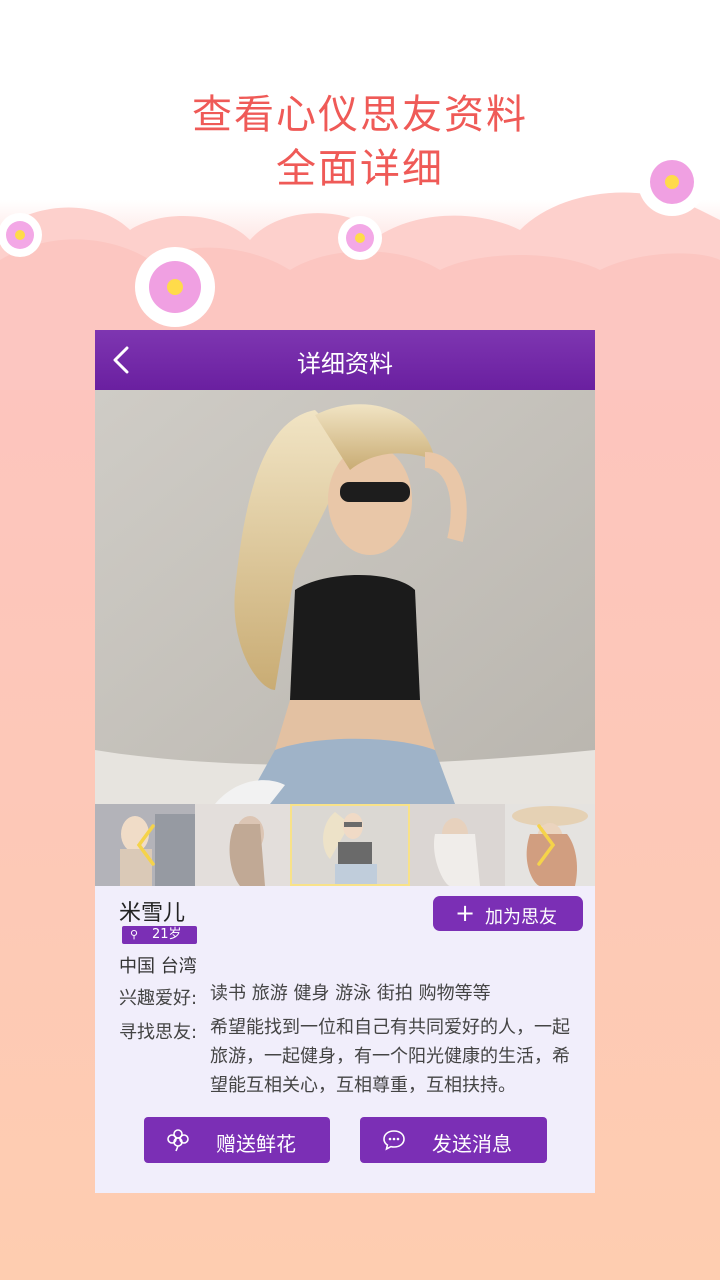  I want to click on chat-bubble-icon, so click(394, 1140).